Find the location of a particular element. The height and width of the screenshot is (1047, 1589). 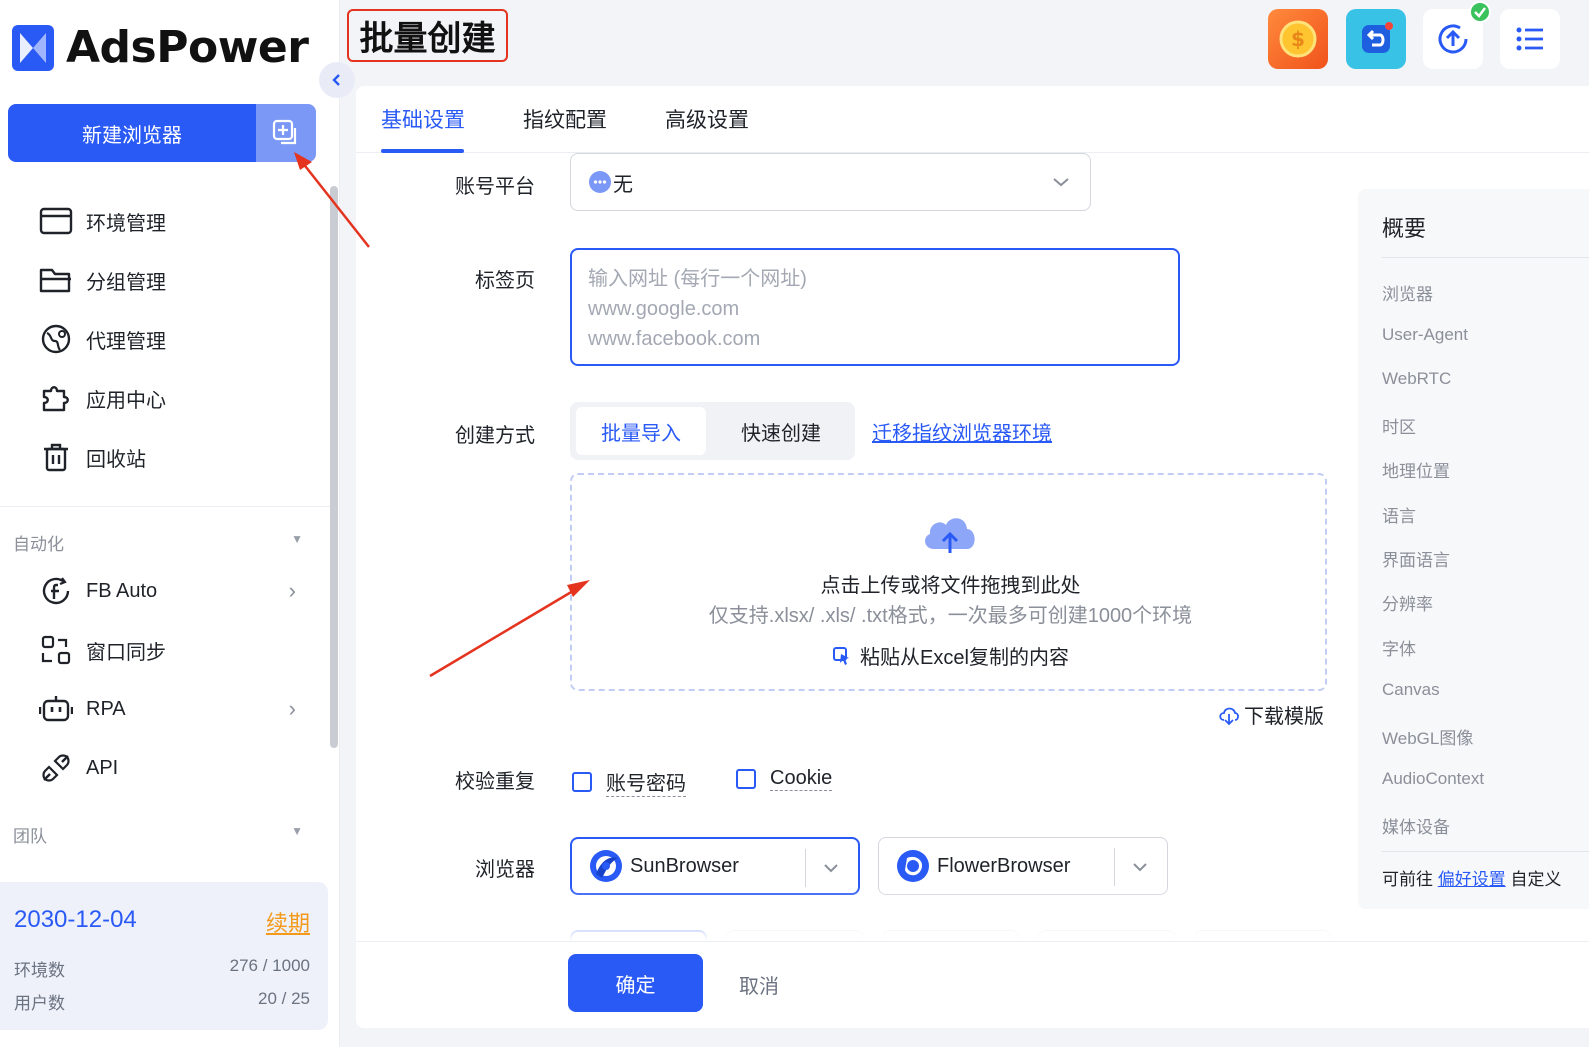

summary-item: WebRTC is located at coordinates (1417, 378).